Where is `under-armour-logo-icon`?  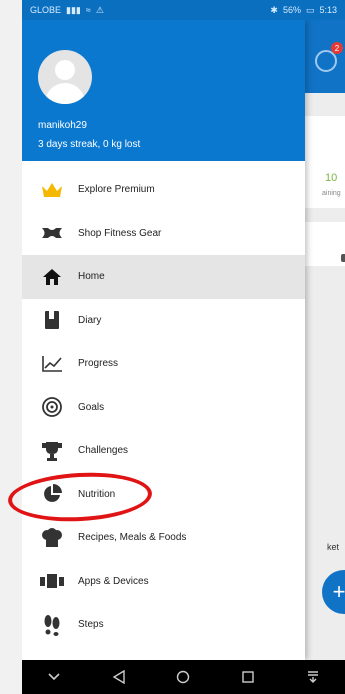
under-armour-logo-icon is located at coordinates (52, 233).